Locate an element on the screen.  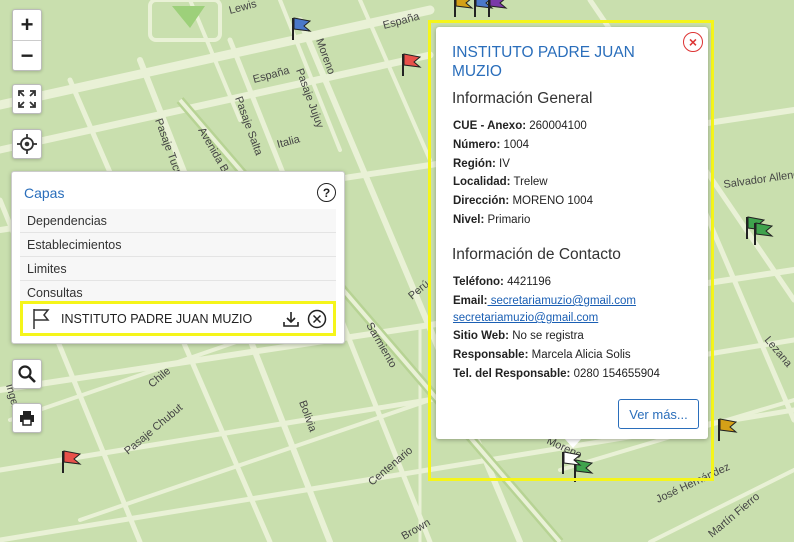
locate-button is located at coordinates (27, 144).